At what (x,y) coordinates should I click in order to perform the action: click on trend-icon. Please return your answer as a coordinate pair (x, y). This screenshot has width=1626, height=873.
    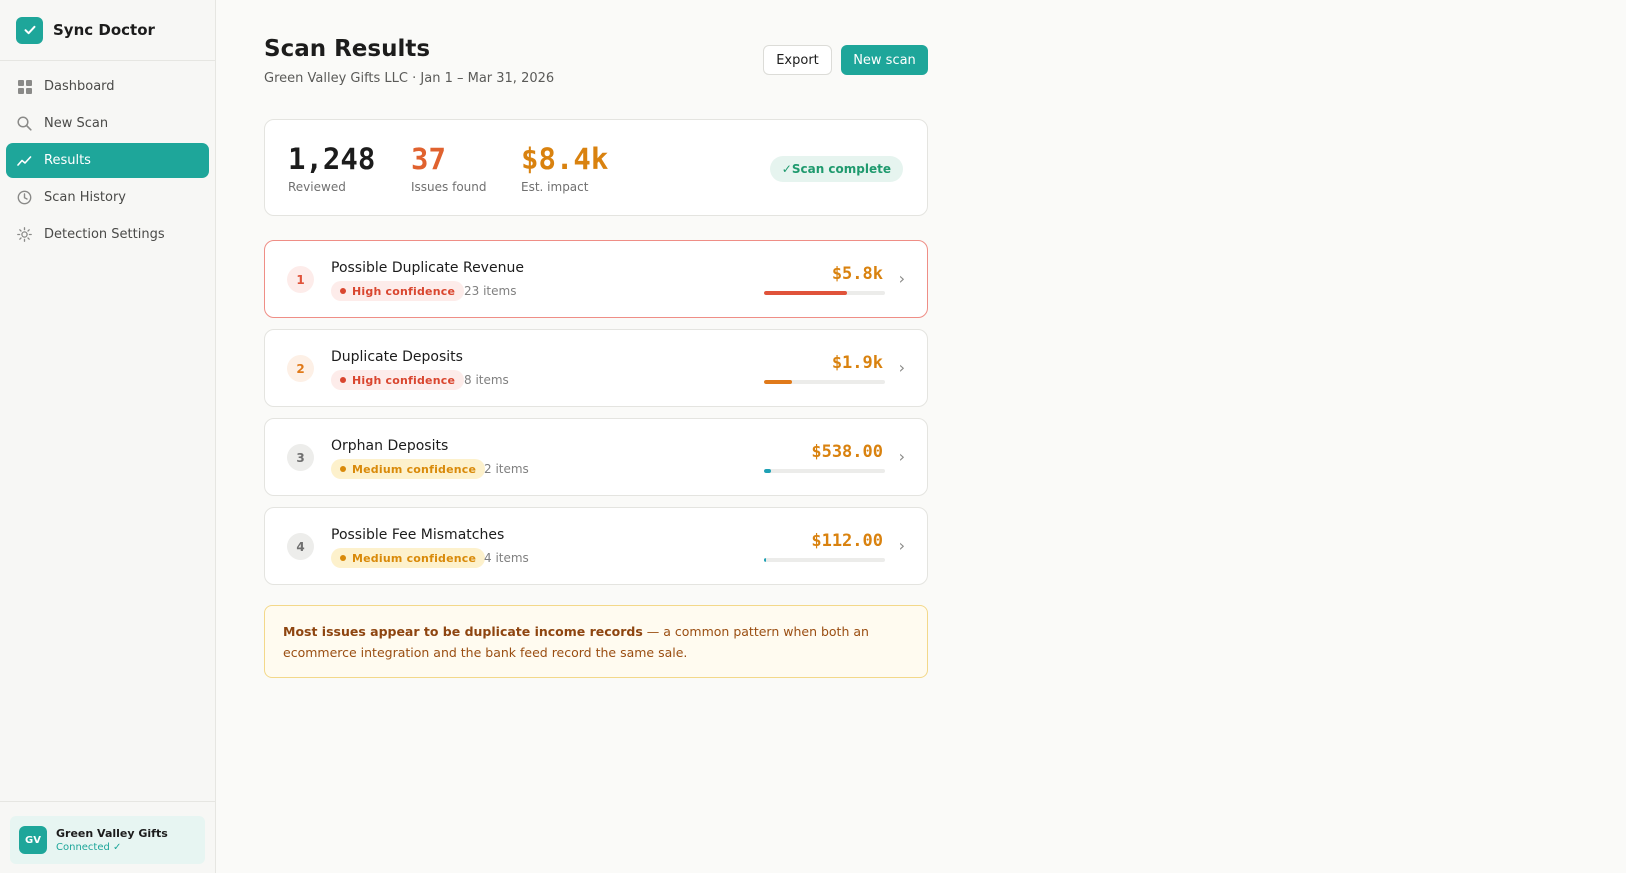
    Looking at the image, I should click on (24, 160).